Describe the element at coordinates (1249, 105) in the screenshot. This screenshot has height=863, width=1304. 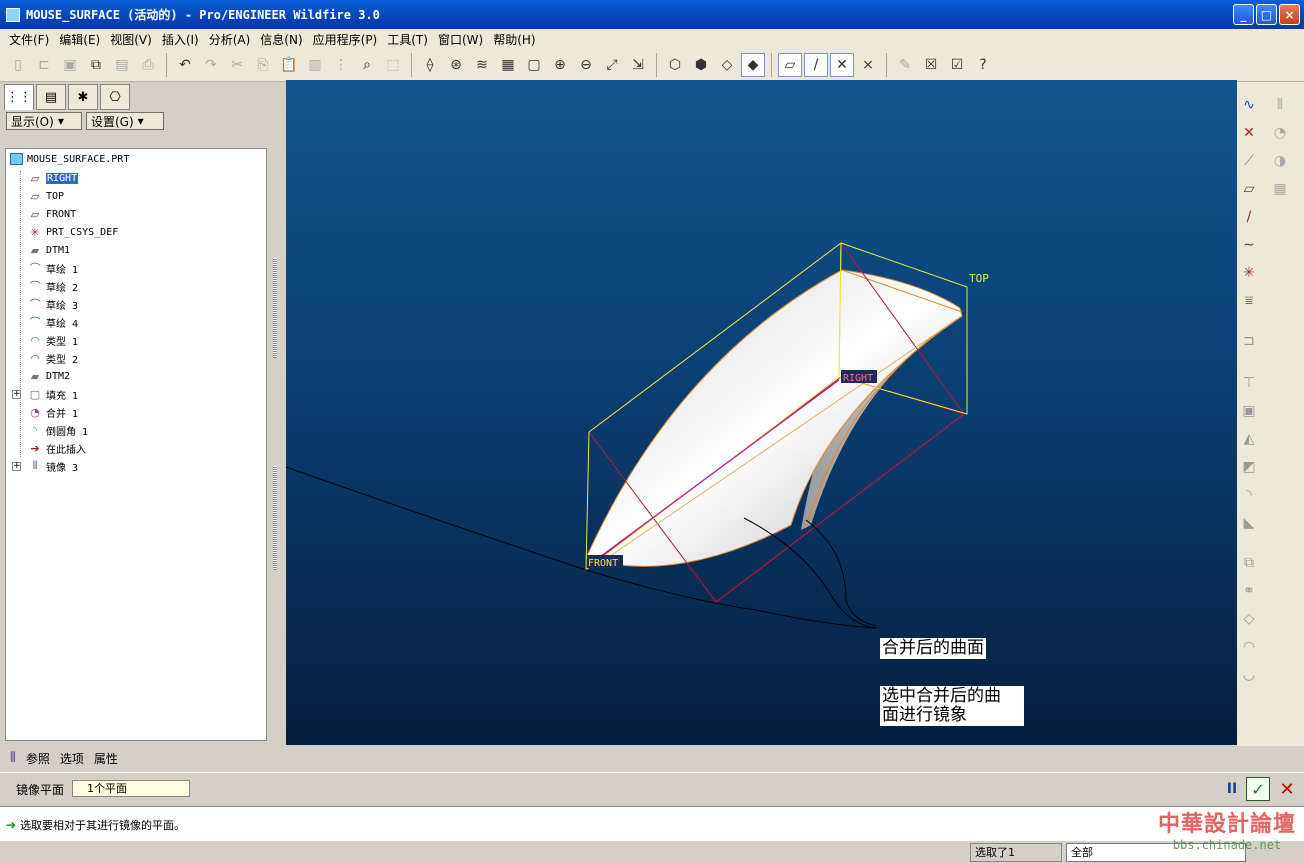
I see `sketch-tool-icon: ∿` at that location.